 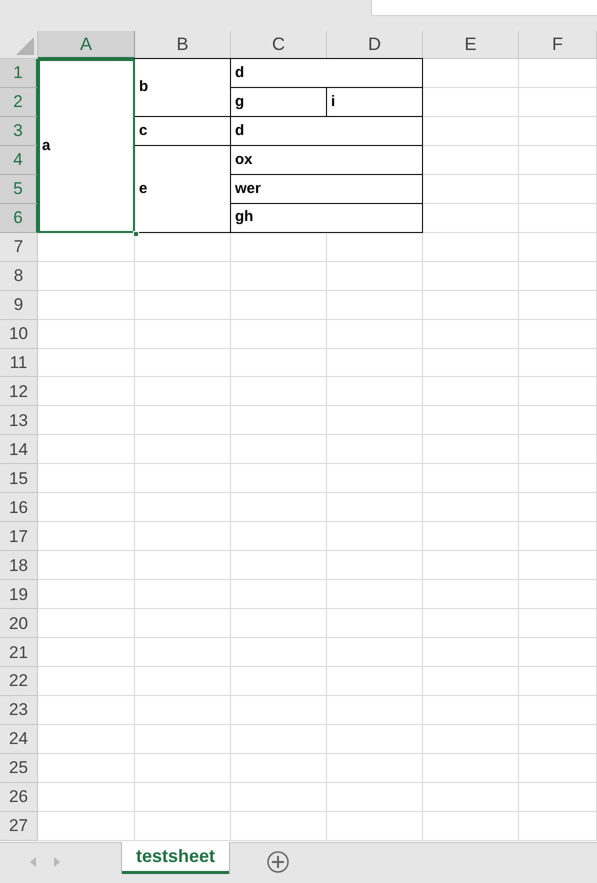 What do you see at coordinates (19, 768) in the screenshot?
I see `row-header: 25` at bounding box center [19, 768].